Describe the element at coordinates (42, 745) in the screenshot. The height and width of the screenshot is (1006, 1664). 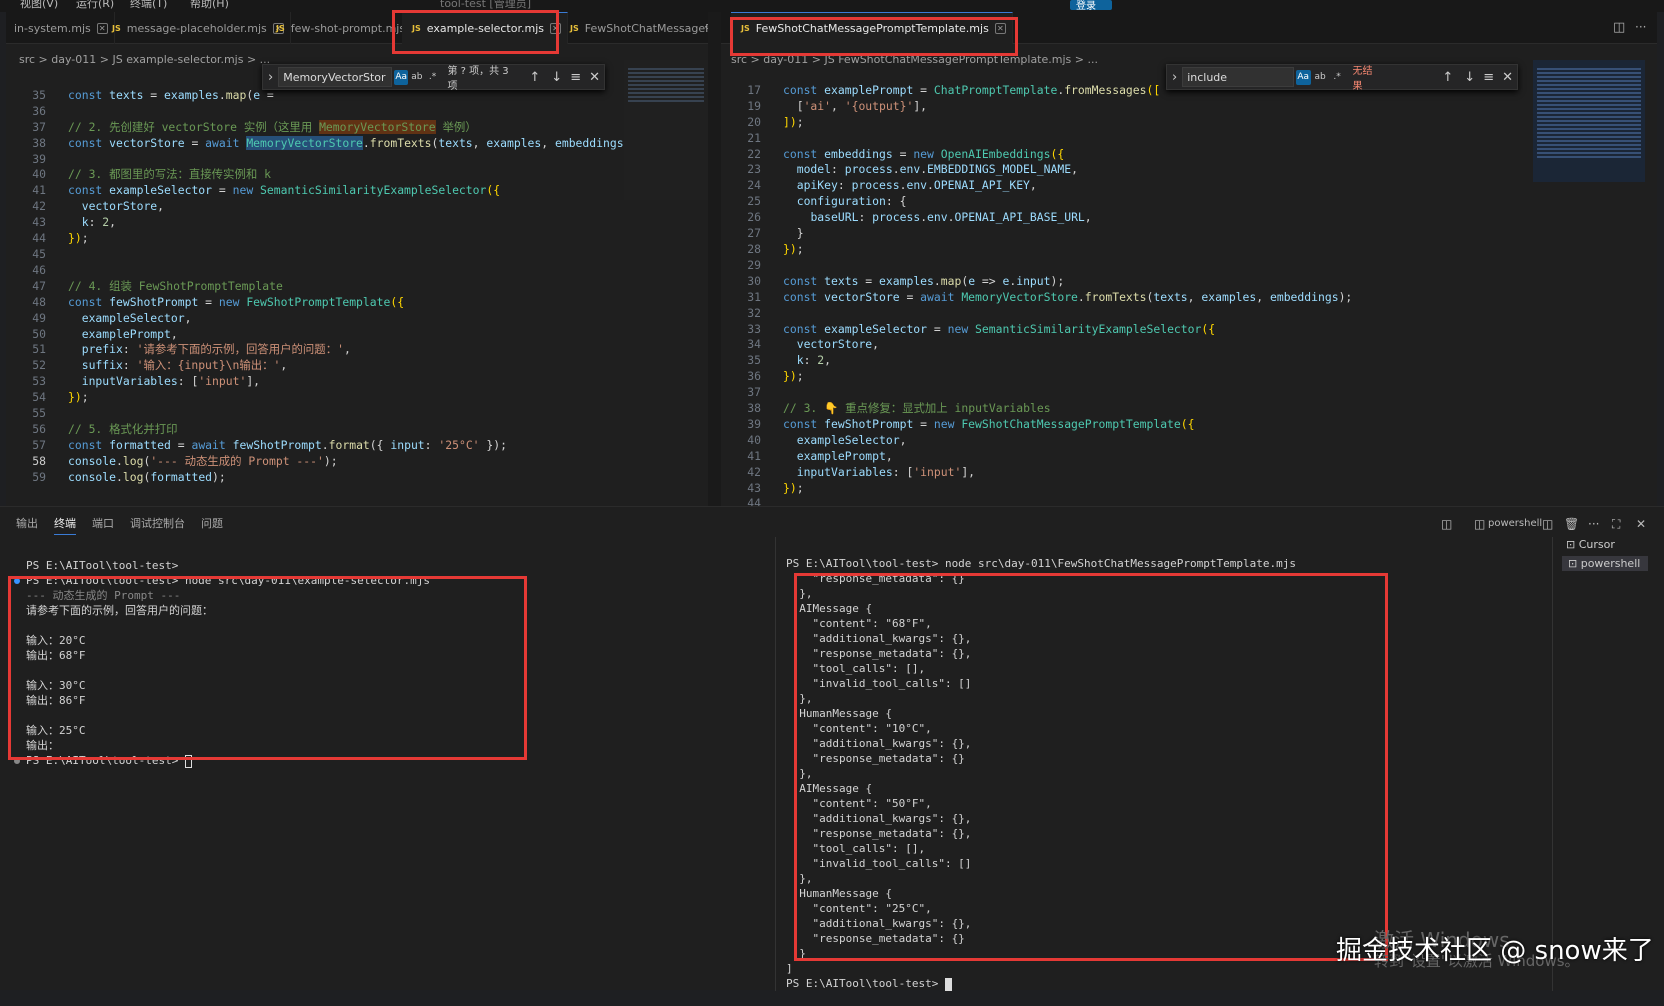
I see `terminal-line-text: 输出：` at that location.